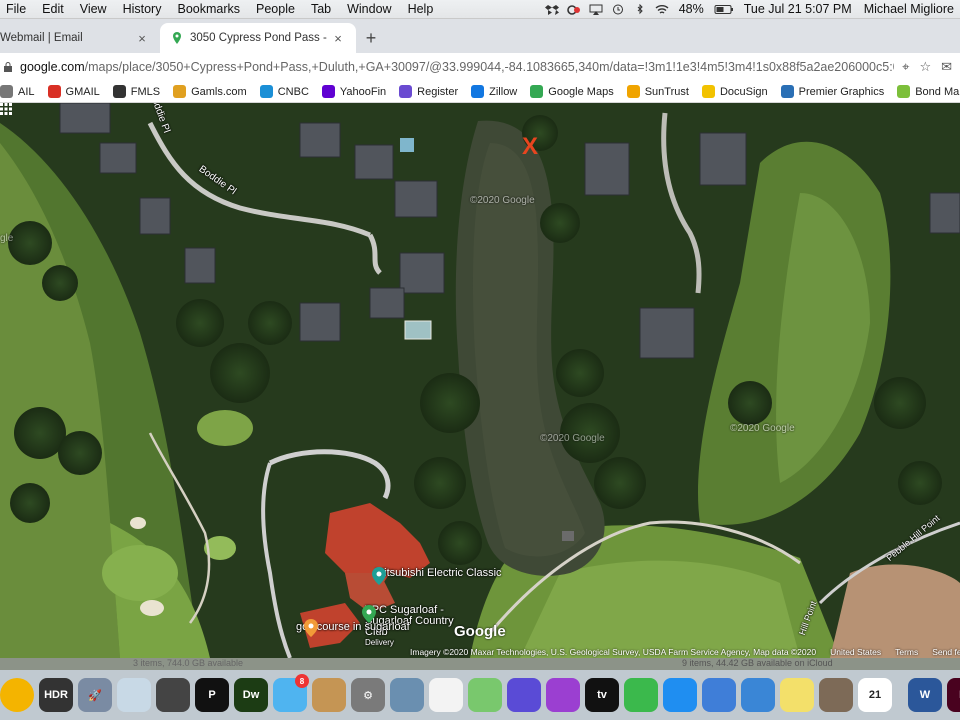 The width and height of the screenshot is (960, 720). I want to click on battery-icon, so click(724, 9).